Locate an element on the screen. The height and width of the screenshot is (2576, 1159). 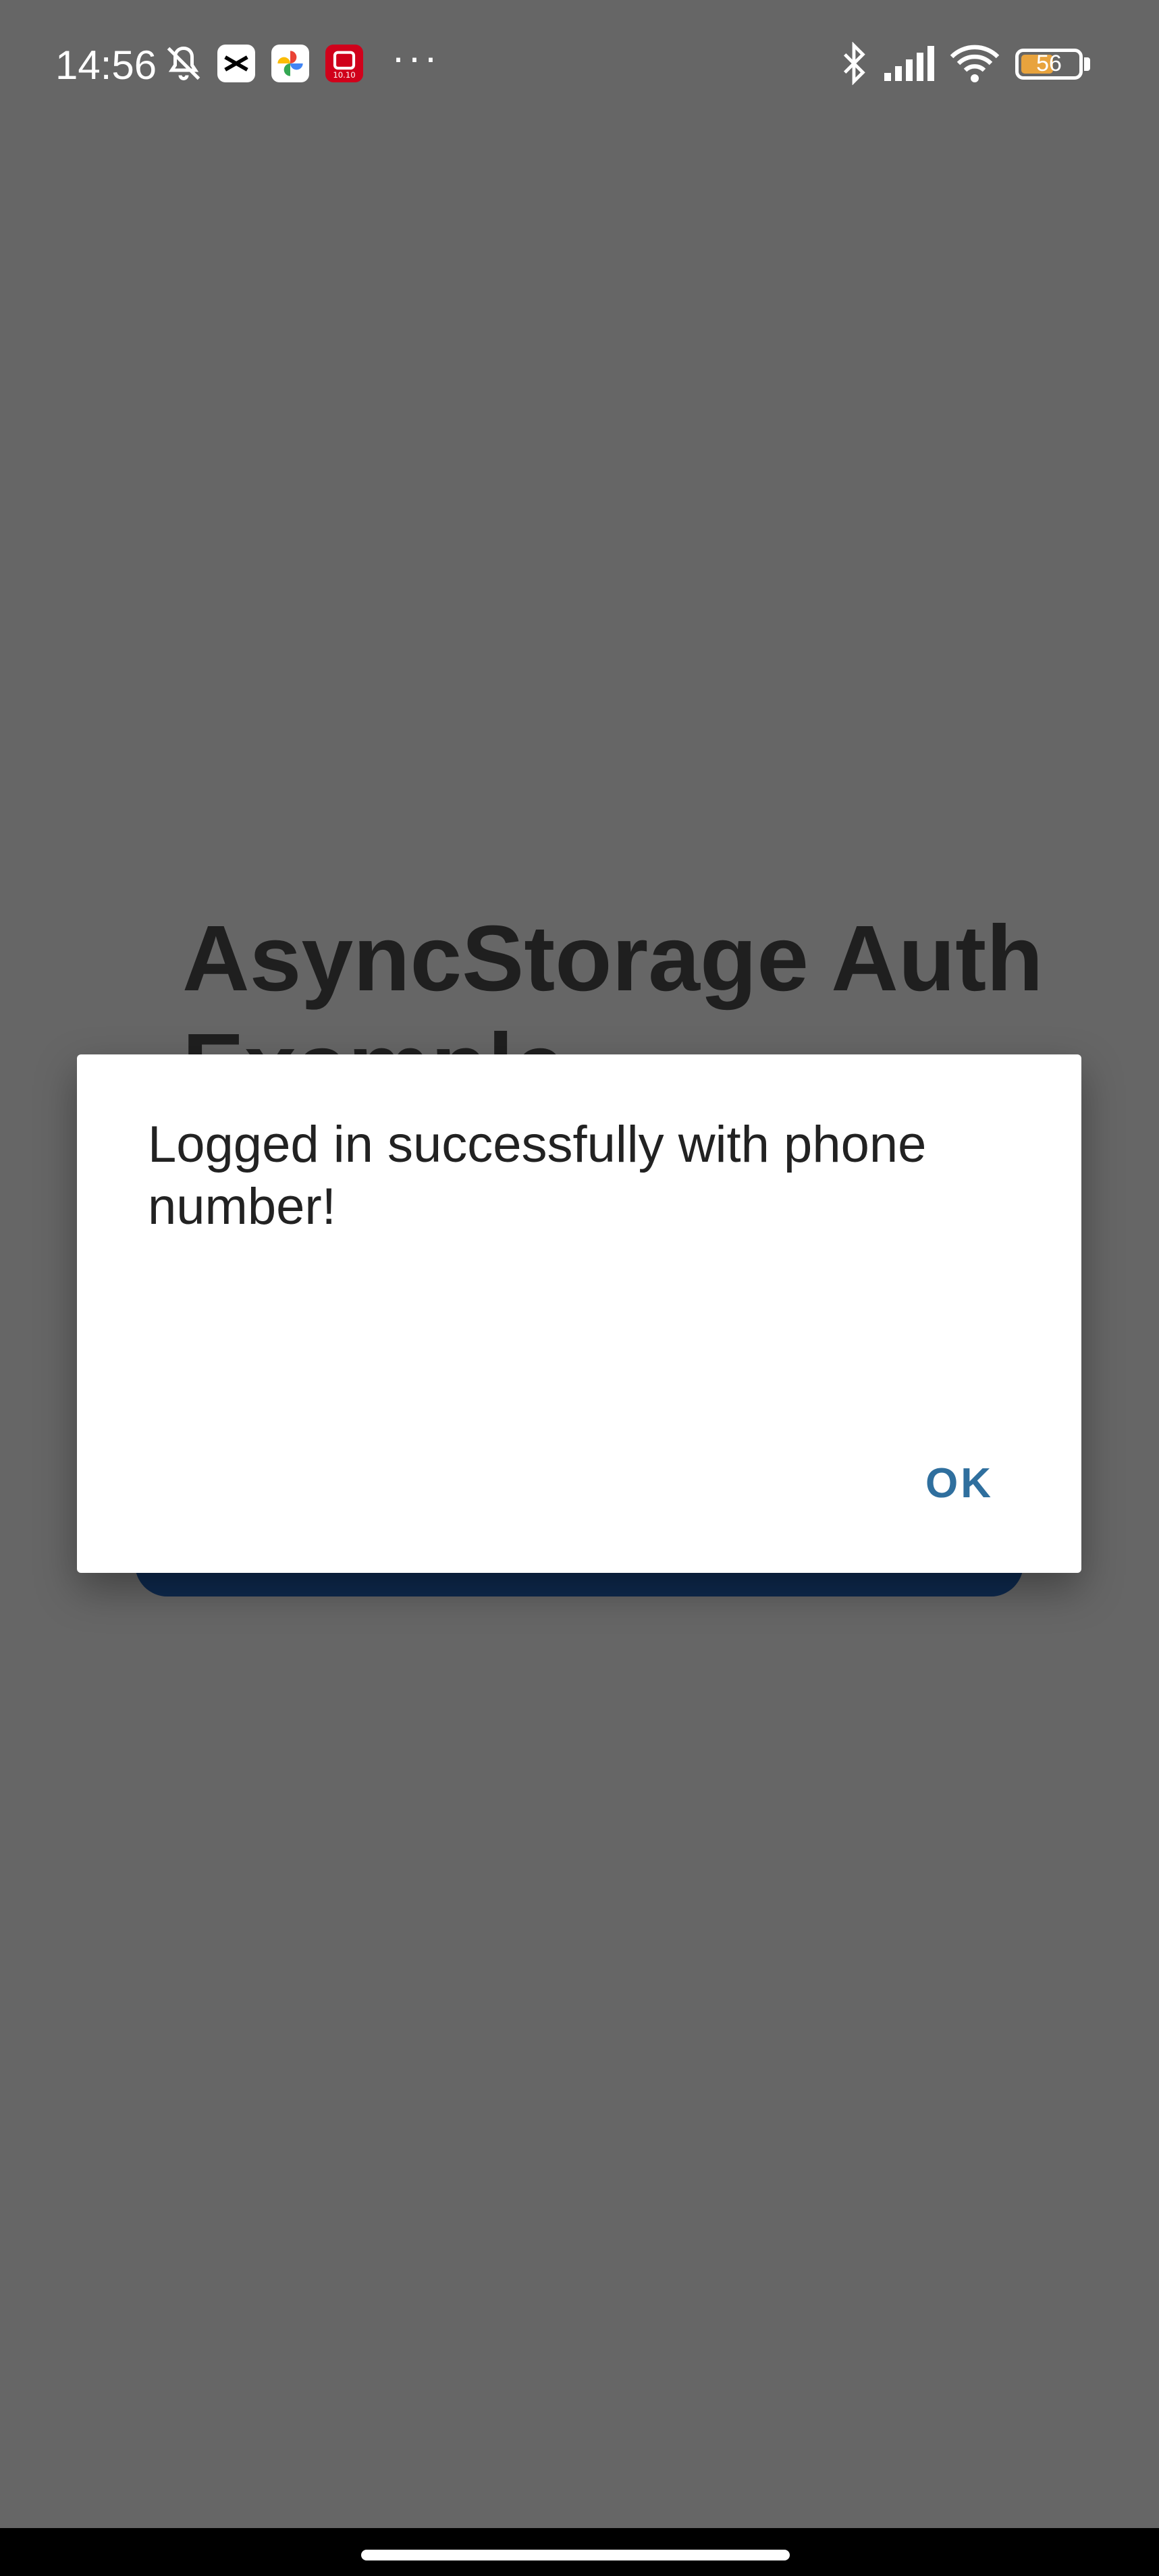
ok-button: OK is located at coordinates (959, 1483).